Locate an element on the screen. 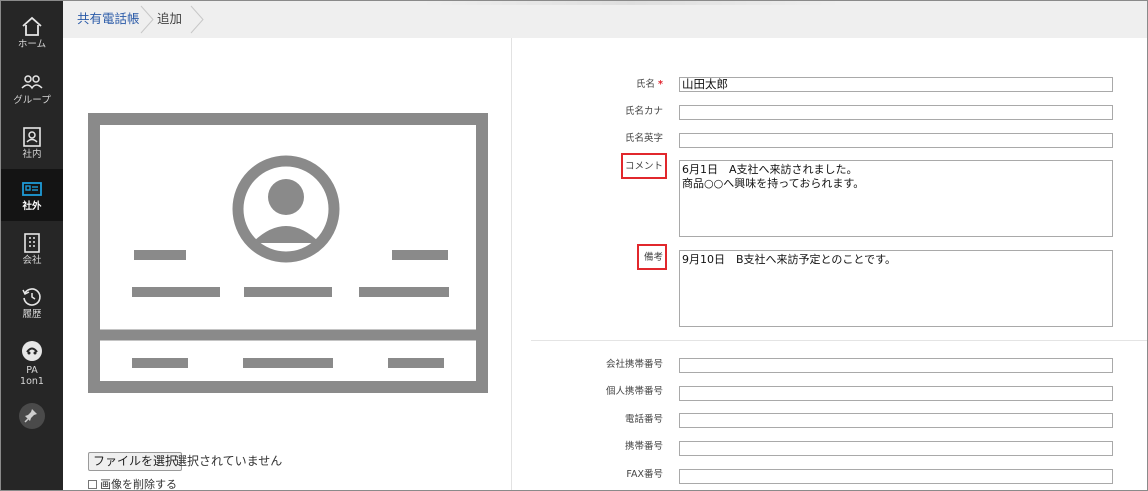 The image size is (1148, 491). name-kana-label: 氏名カナ is located at coordinates (643, 111).